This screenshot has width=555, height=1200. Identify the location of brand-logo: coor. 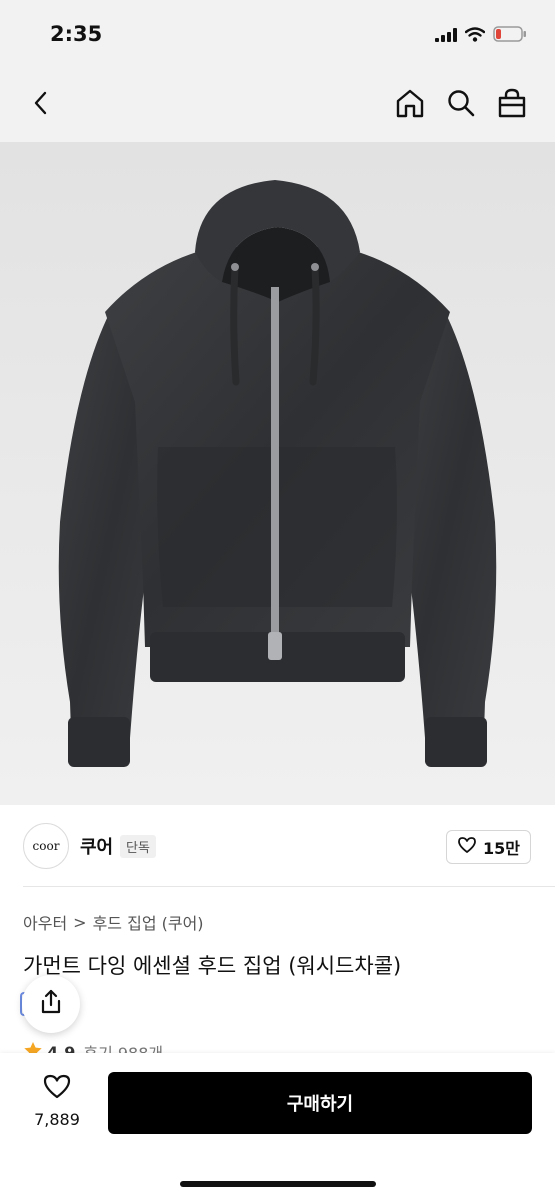
(46, 846).